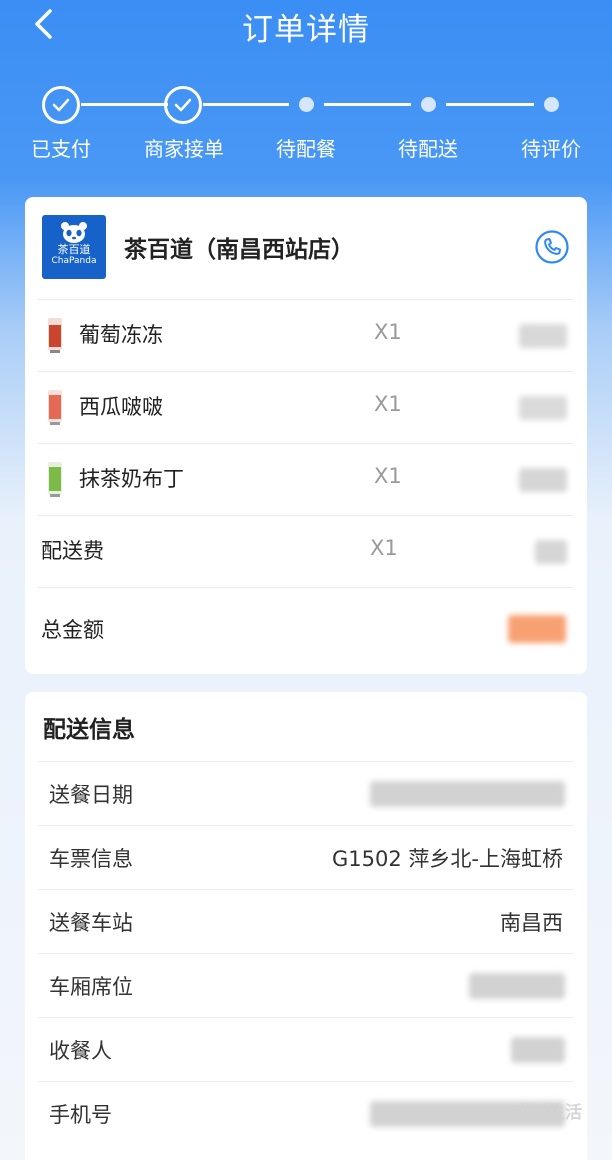  I want to click on ticket-value: G1502 萍乡北-上海虹桥, so click(447, 859).